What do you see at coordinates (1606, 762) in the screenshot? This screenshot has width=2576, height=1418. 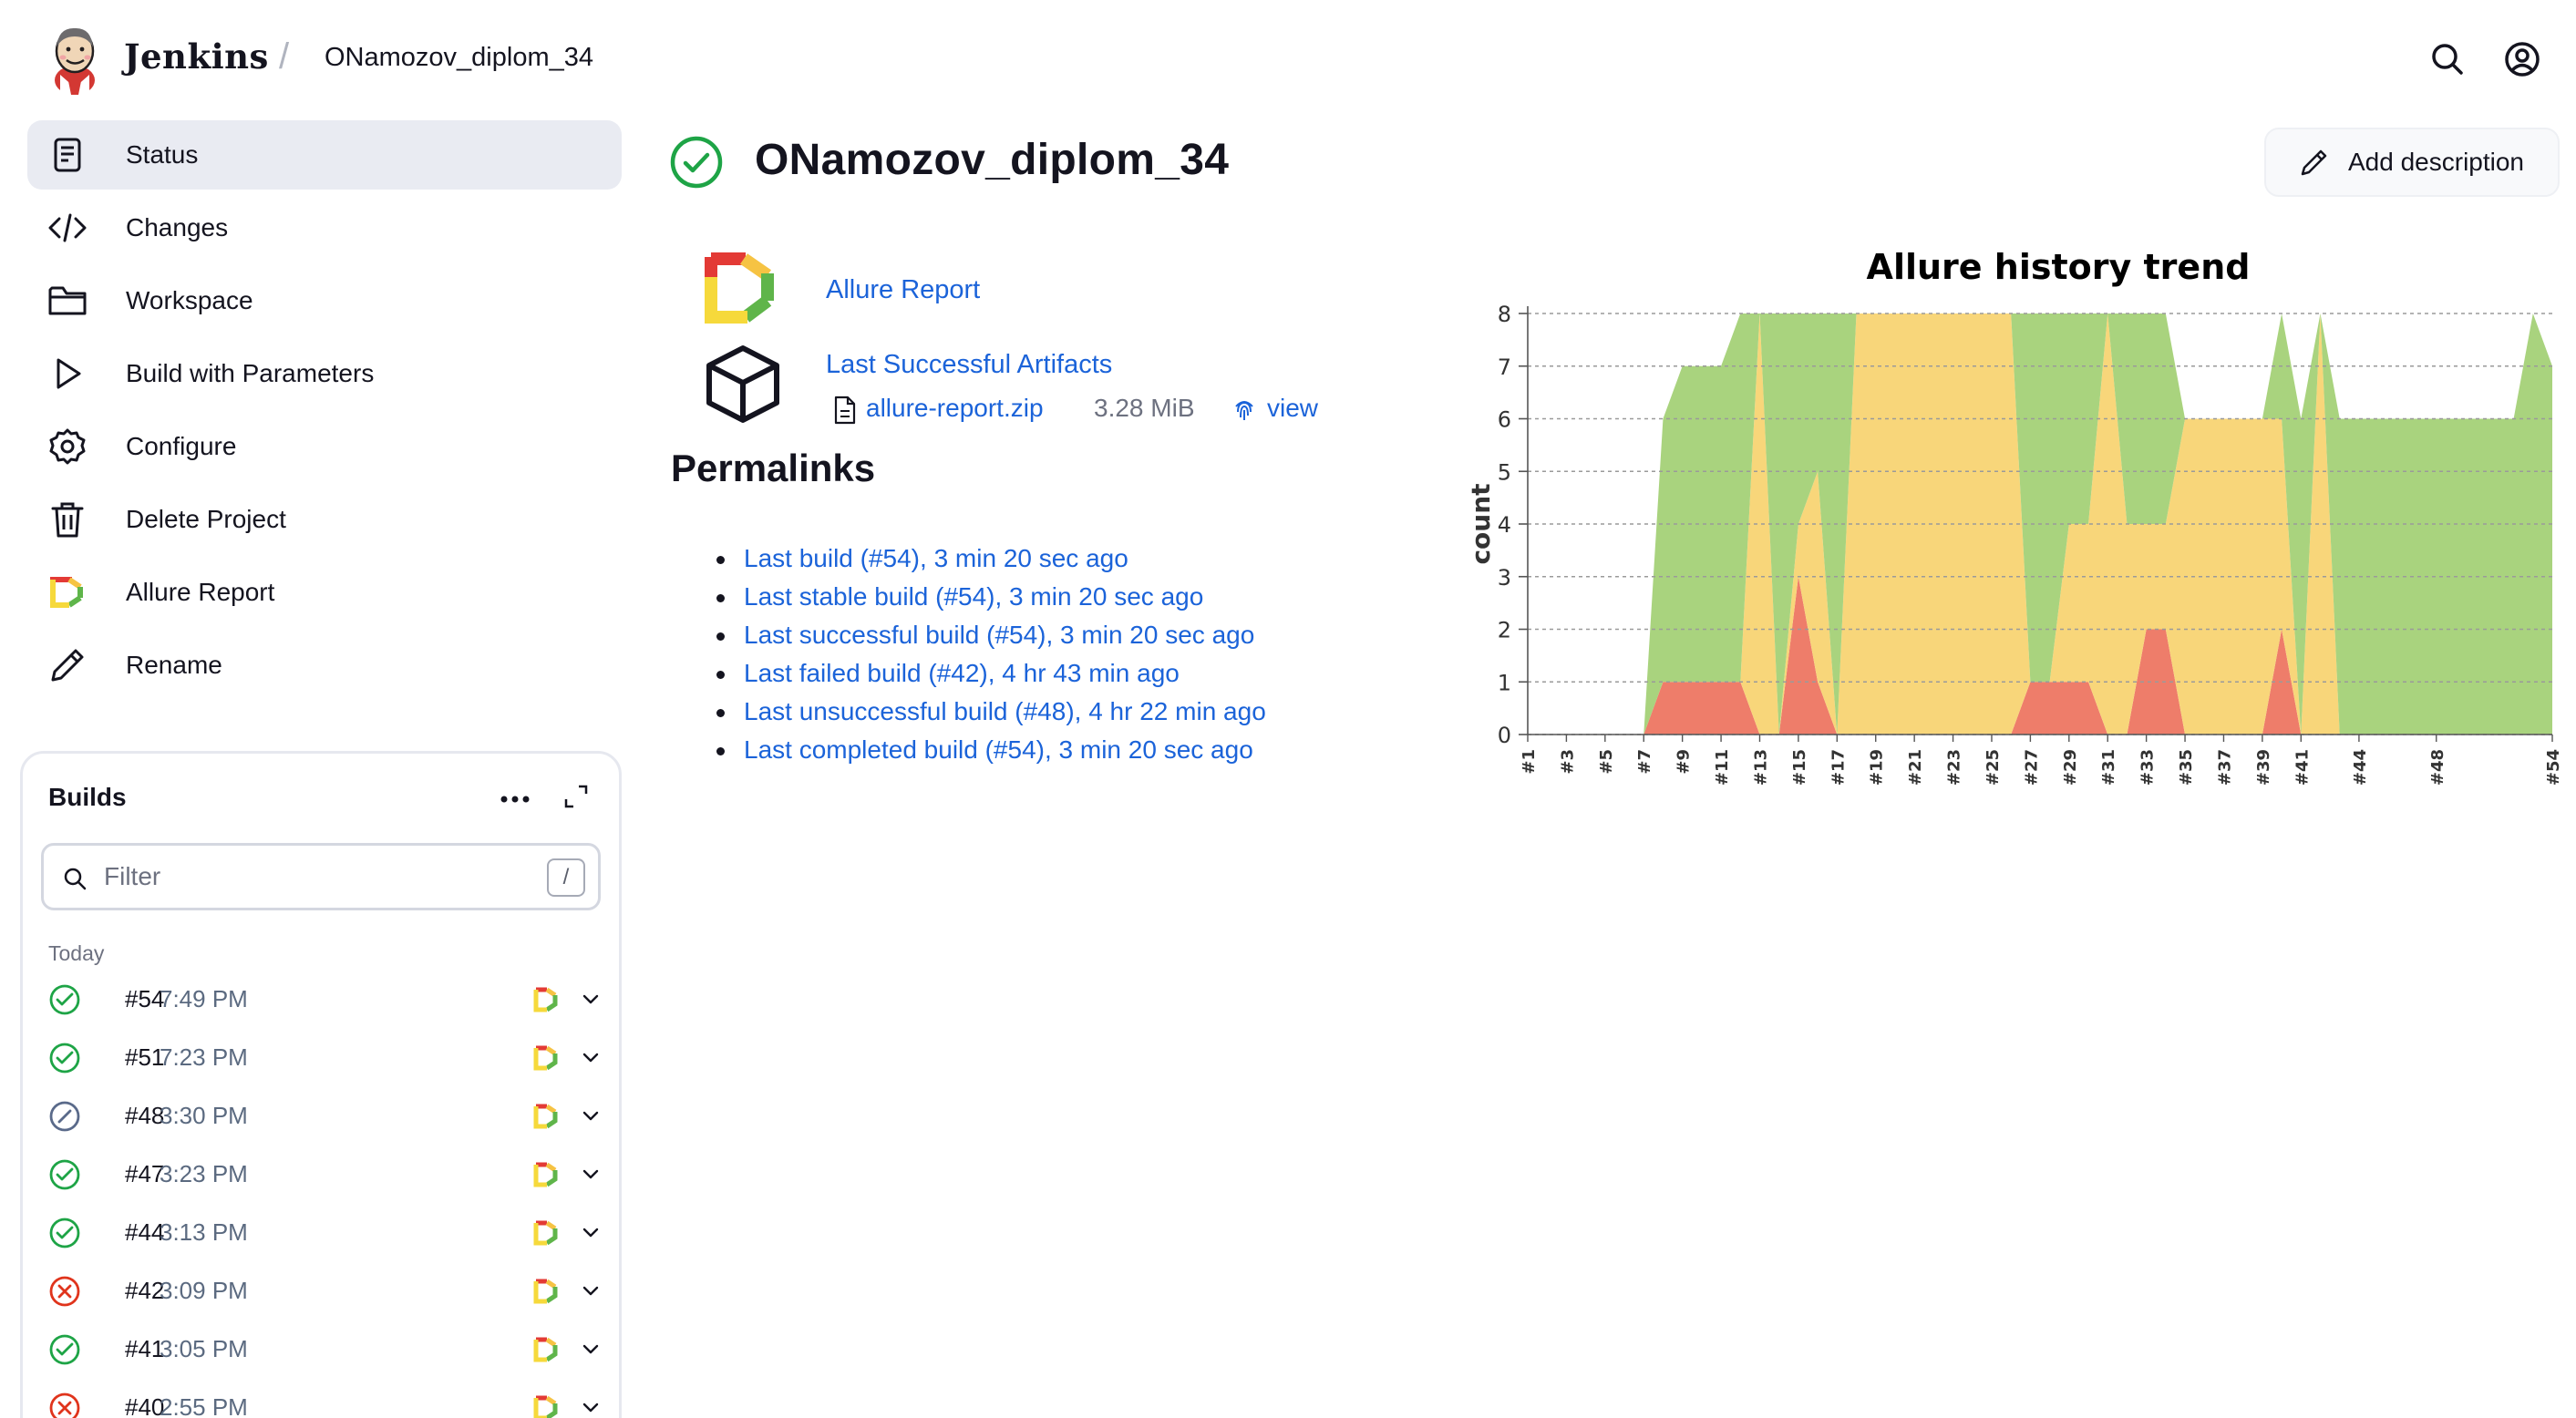 I see `x-tick-label: #5` at bounding box center [1606, 762].